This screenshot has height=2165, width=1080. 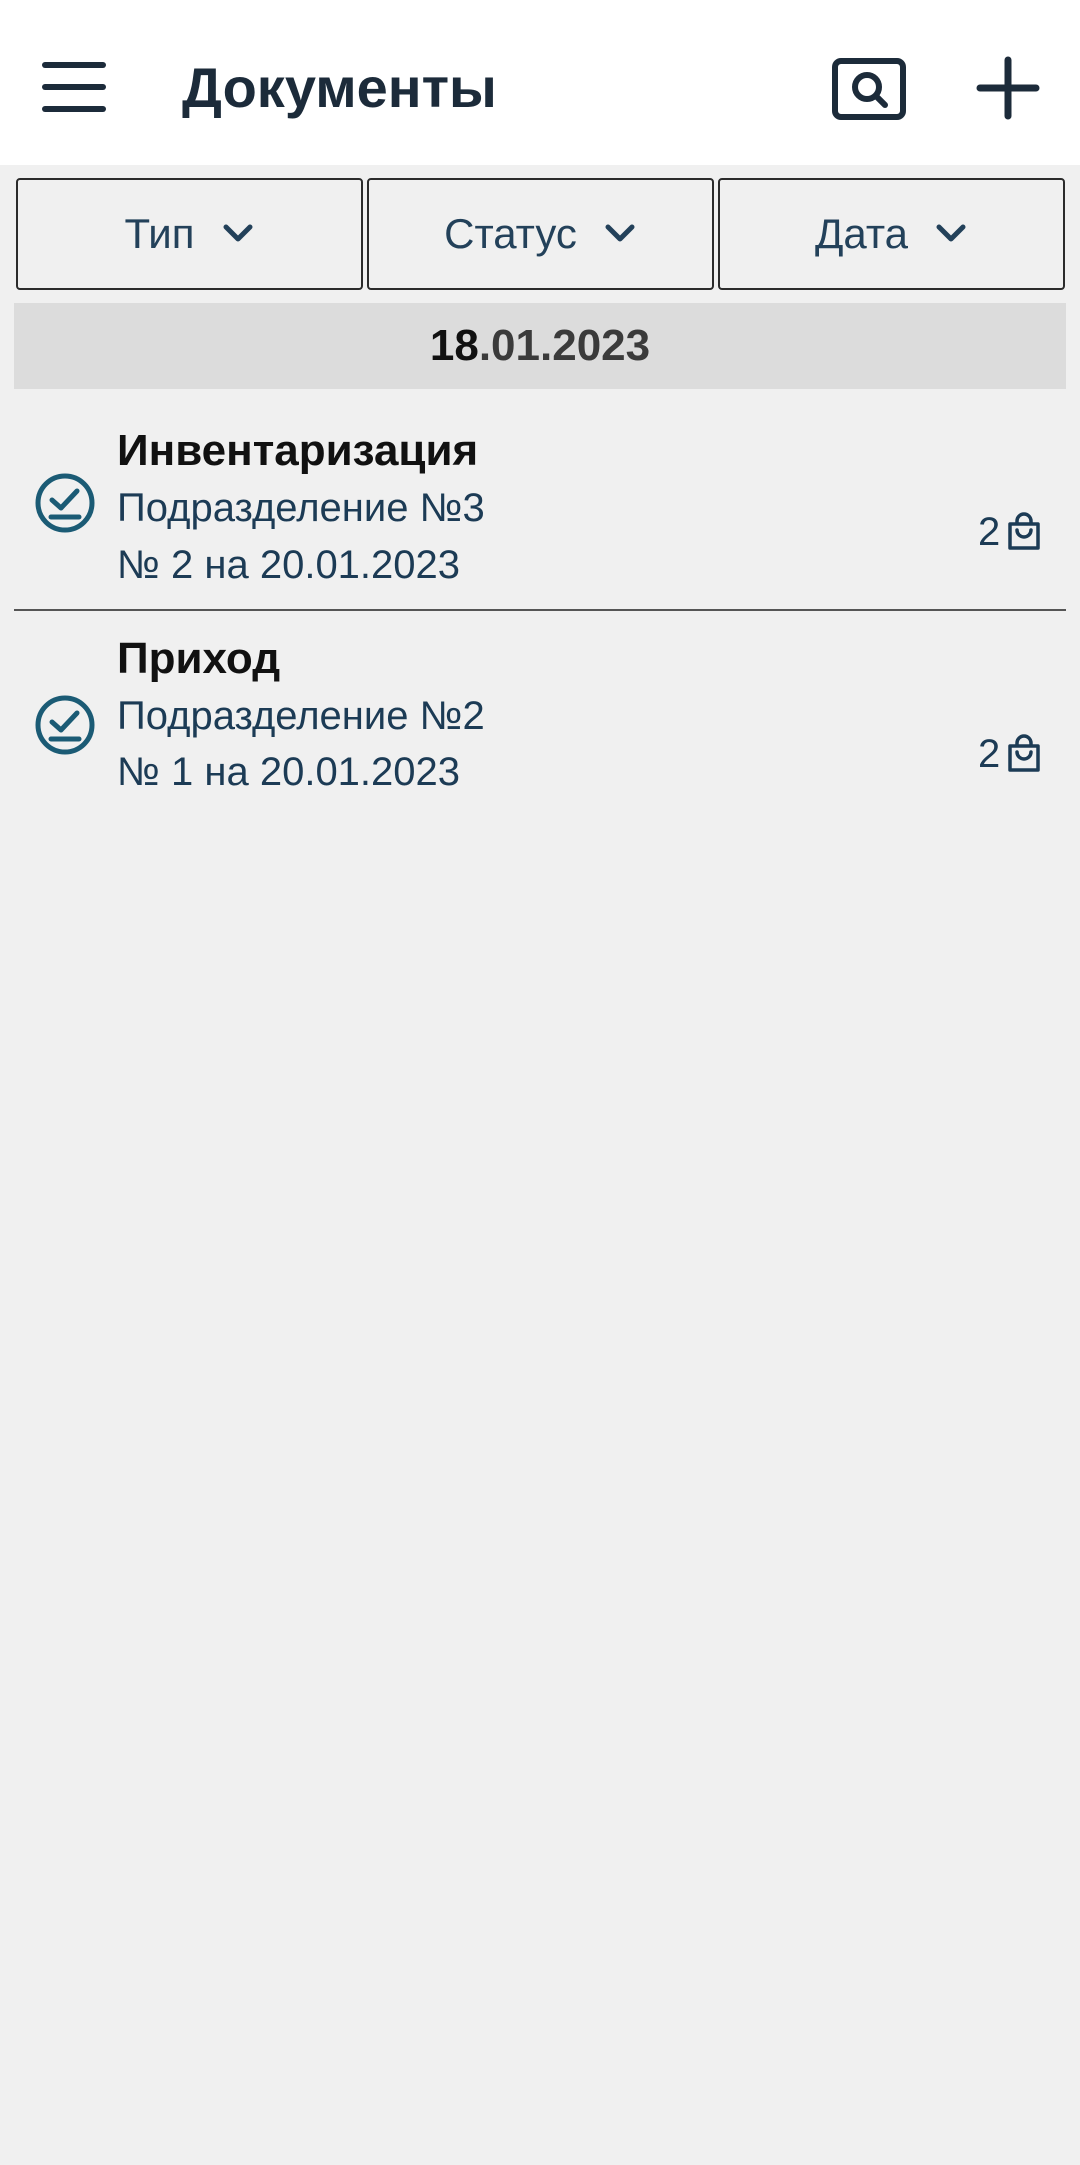 I want to click on document-number: № 2 на 20.01.2023, so click(x=289, y=565).